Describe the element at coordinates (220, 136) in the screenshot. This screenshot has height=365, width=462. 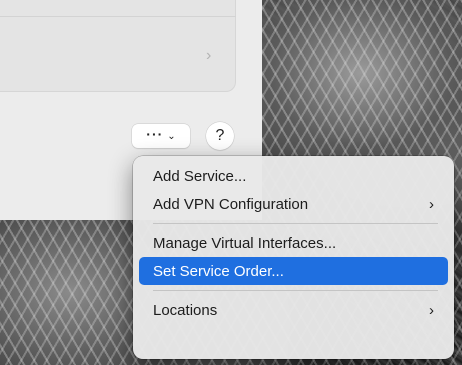
I see `help-button: ?` at that location.